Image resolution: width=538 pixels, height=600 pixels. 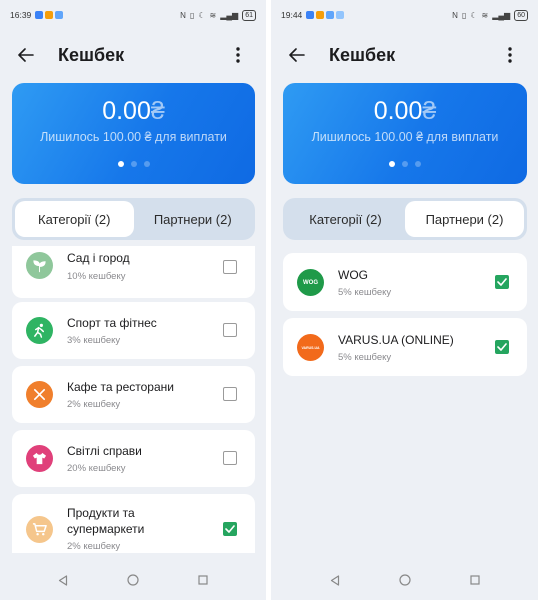 What do you see at coordinates (39, 265) in the screenshot?
I see `sprout-icon` at bounding box center [39, 265].